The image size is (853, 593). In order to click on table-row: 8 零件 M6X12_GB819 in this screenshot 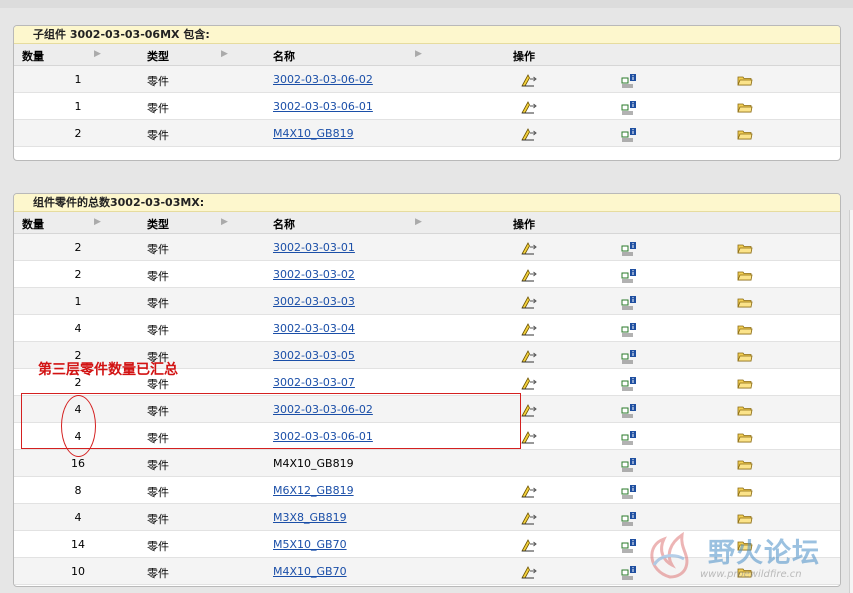, I will do `click(427, 490)`.